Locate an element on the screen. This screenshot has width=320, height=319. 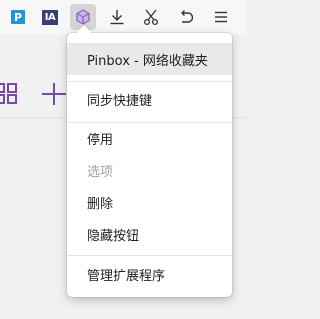
browser-toolbar: P IA is located at coordinates (123, 17).